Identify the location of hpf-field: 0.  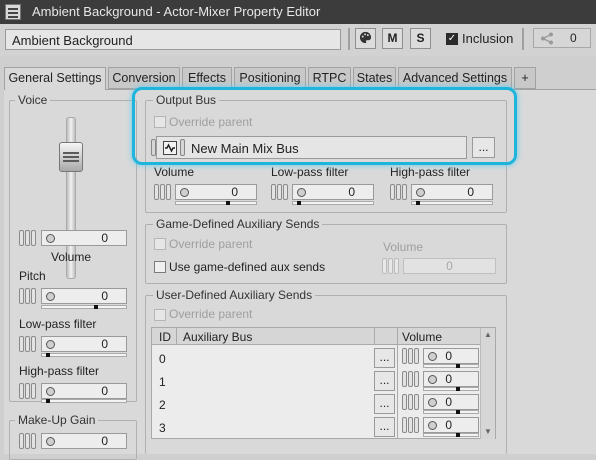
(84, 391).